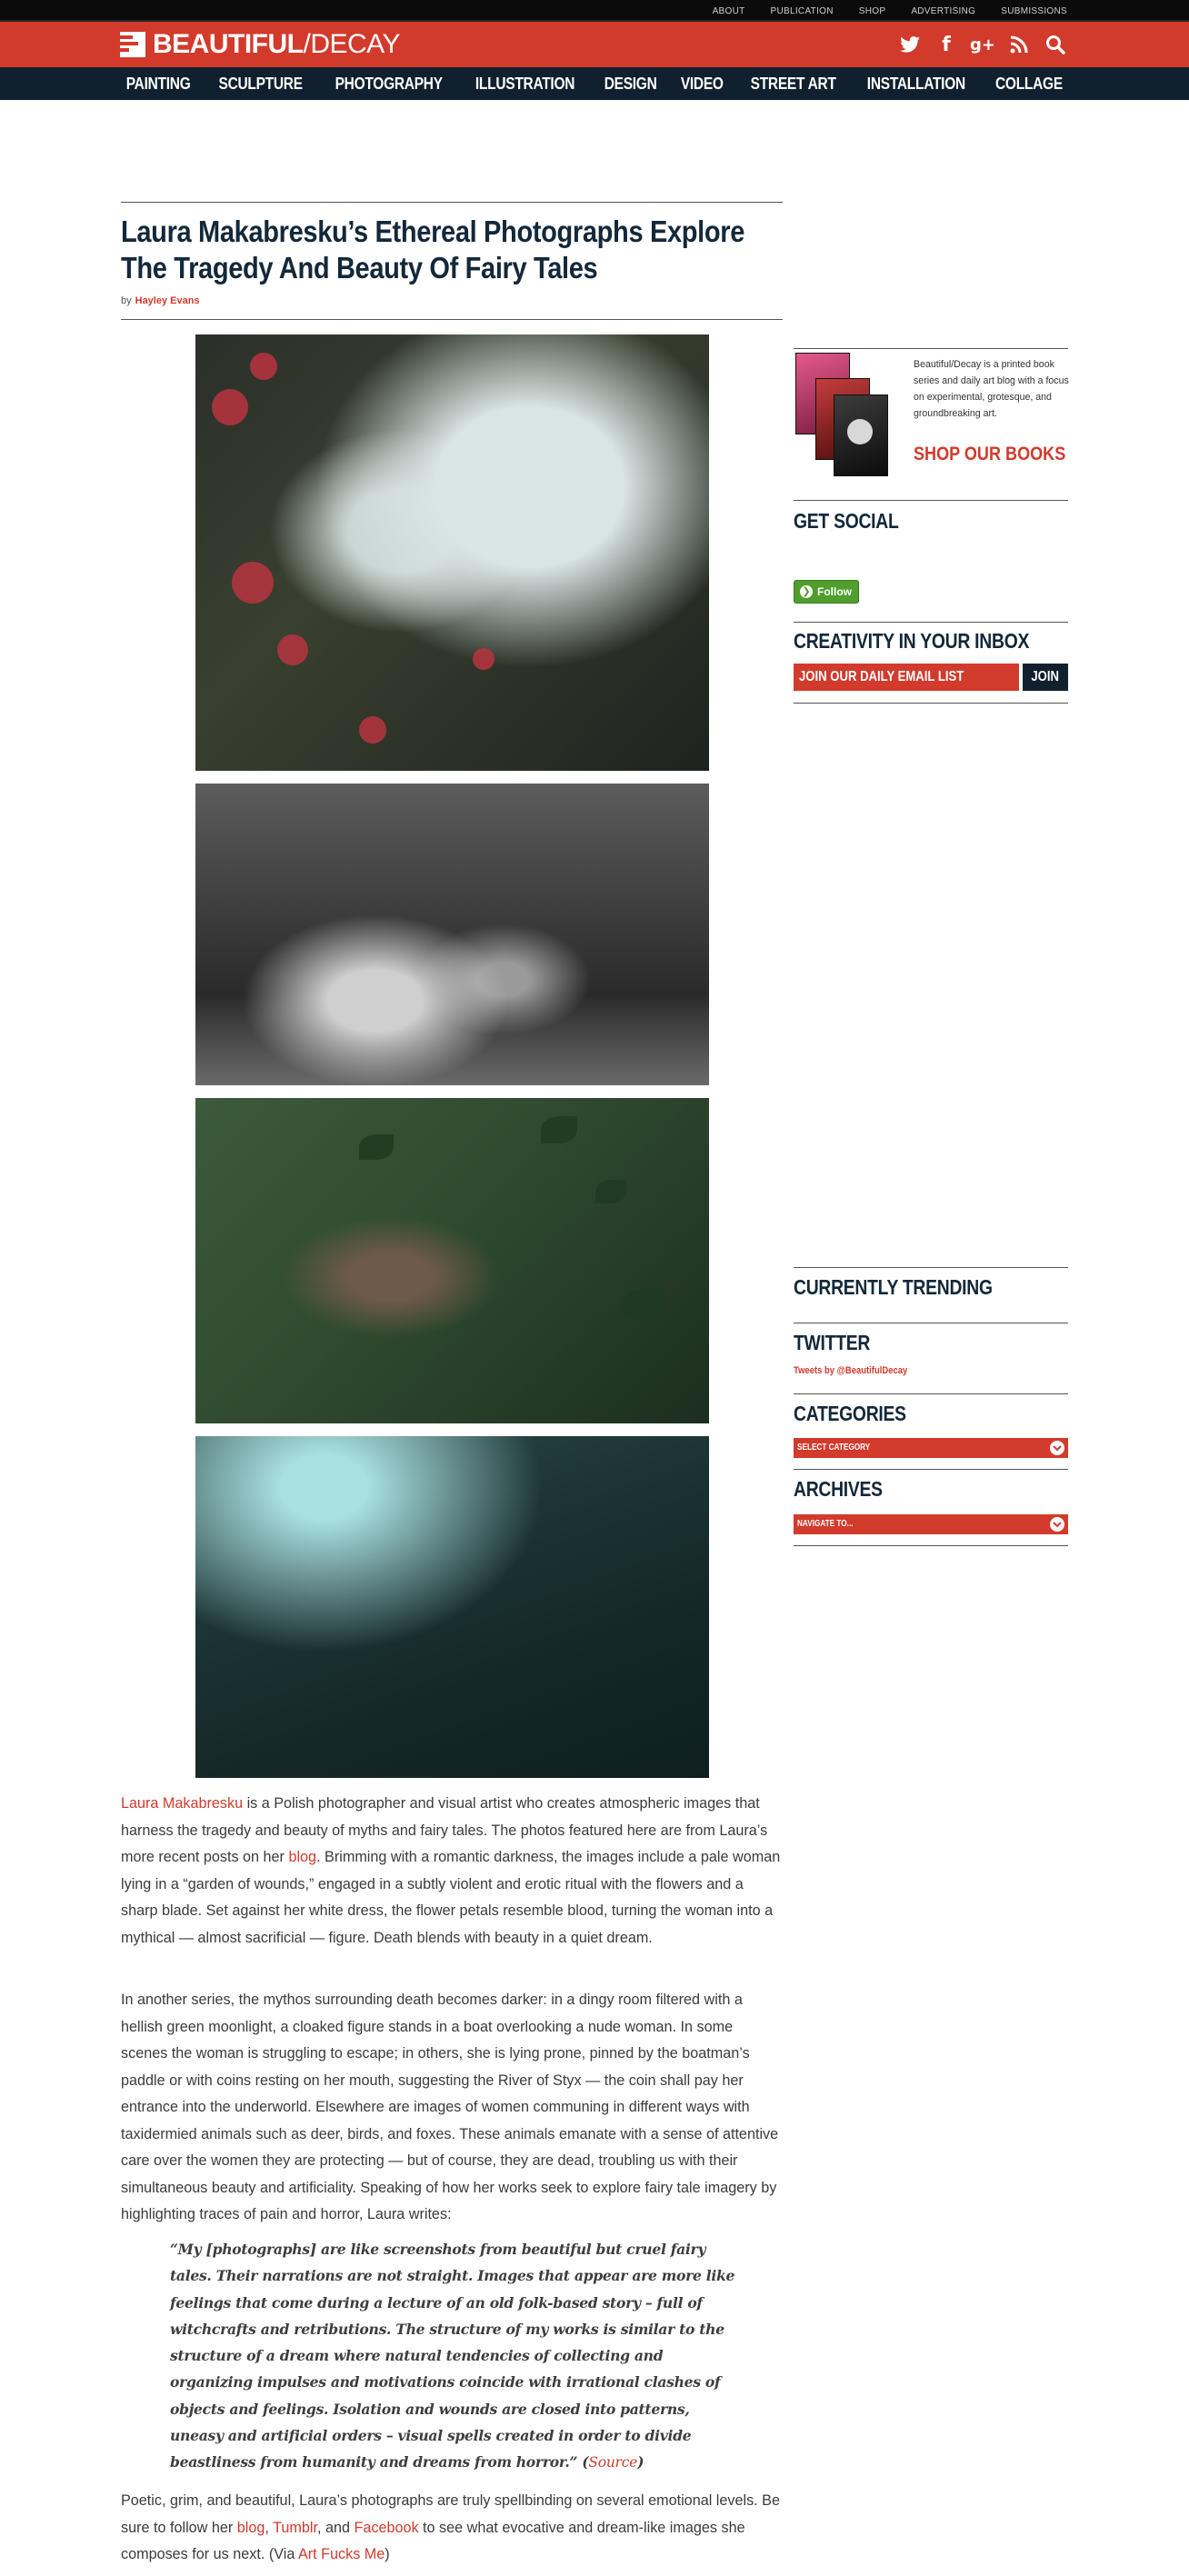  I want to click on tweets-link: Tweets by @BeautifulDecay, so click(850, 1370).